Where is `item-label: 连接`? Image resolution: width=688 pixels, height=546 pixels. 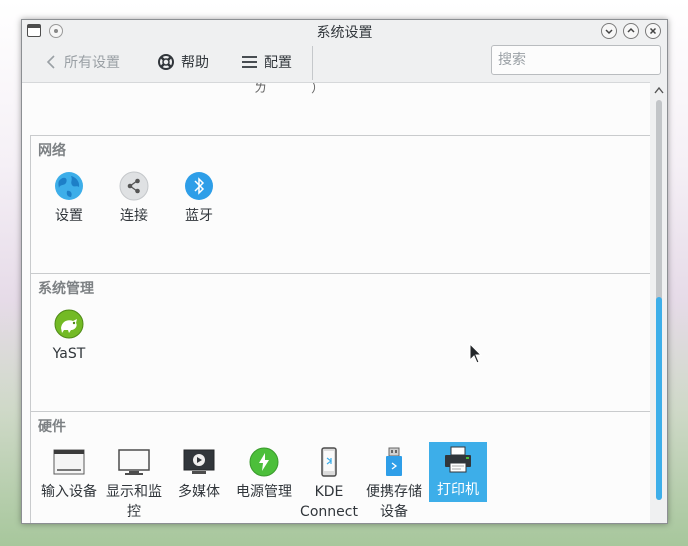 item-label: 连接 is located at coordinates (134, 216).